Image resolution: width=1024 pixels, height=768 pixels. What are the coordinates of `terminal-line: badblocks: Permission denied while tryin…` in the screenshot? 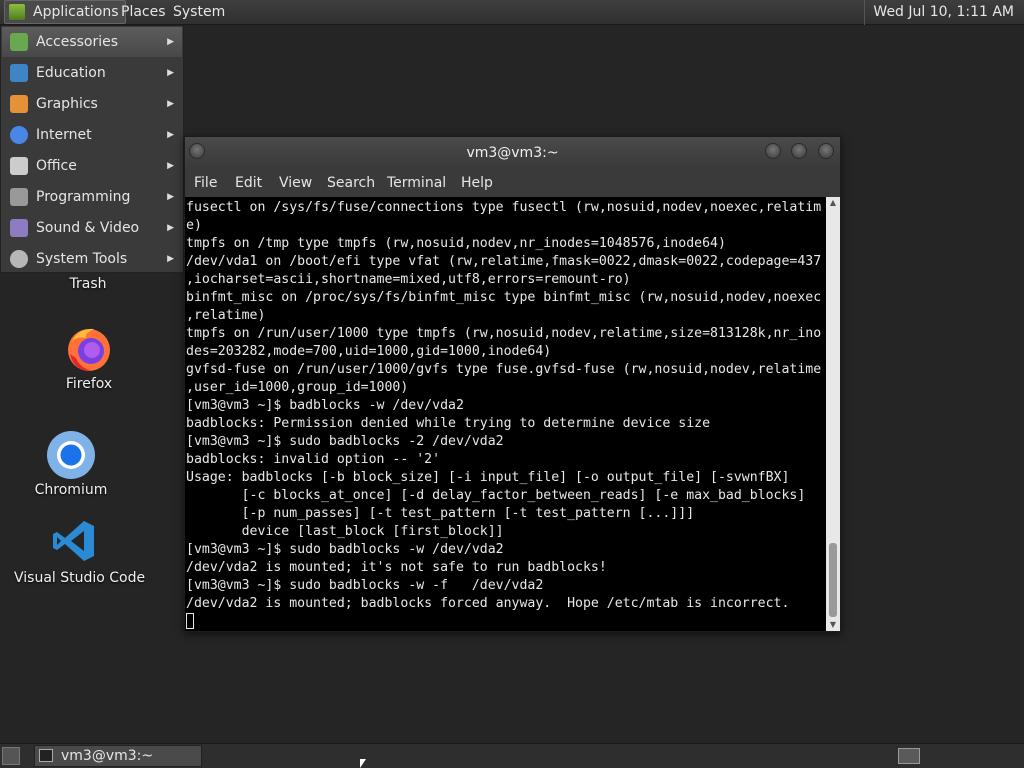 It's located at (448, 423).